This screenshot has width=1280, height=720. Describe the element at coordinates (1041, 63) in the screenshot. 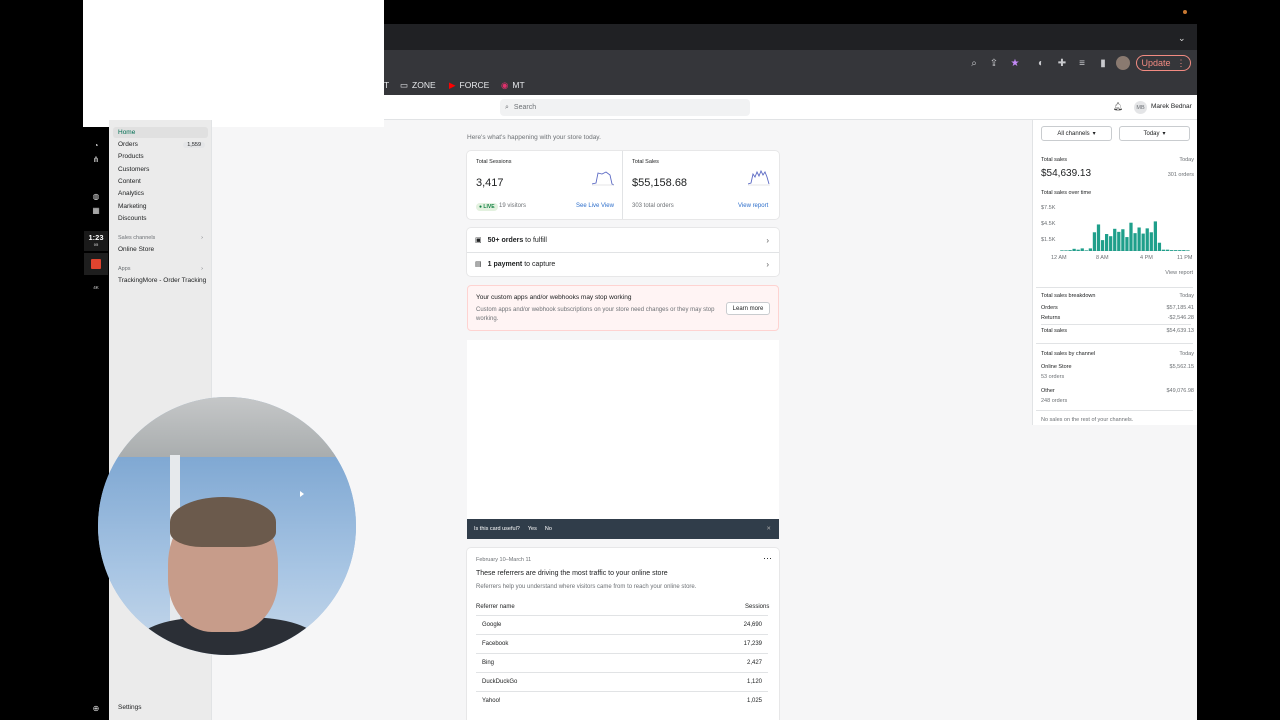

I see `extension-icon: ◐` at that location.